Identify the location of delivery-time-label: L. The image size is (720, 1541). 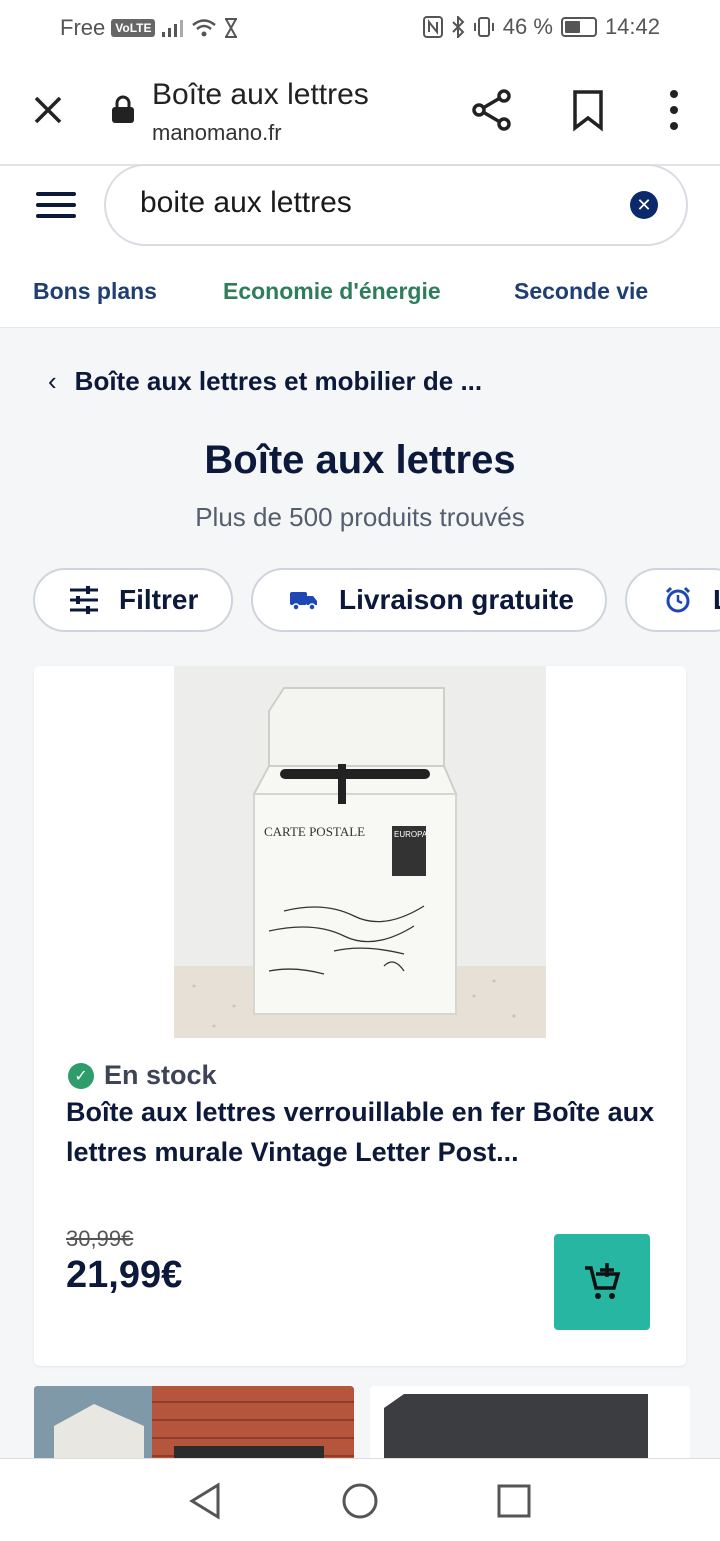
(716, 600).